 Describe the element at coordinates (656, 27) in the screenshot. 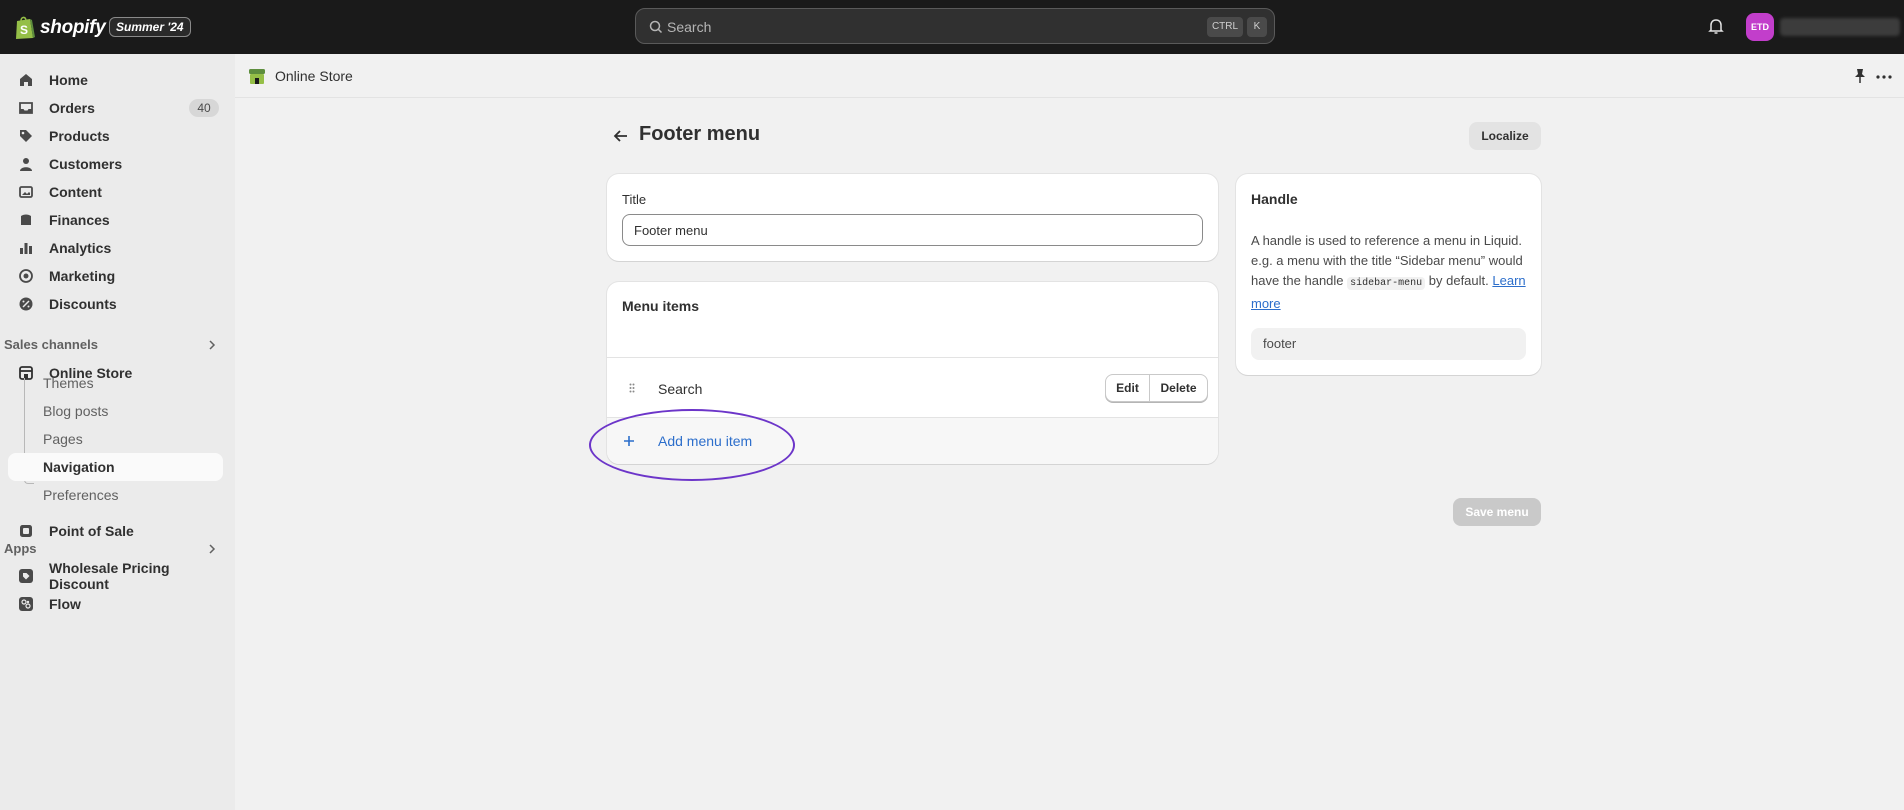

I see `search-icon` at that location.